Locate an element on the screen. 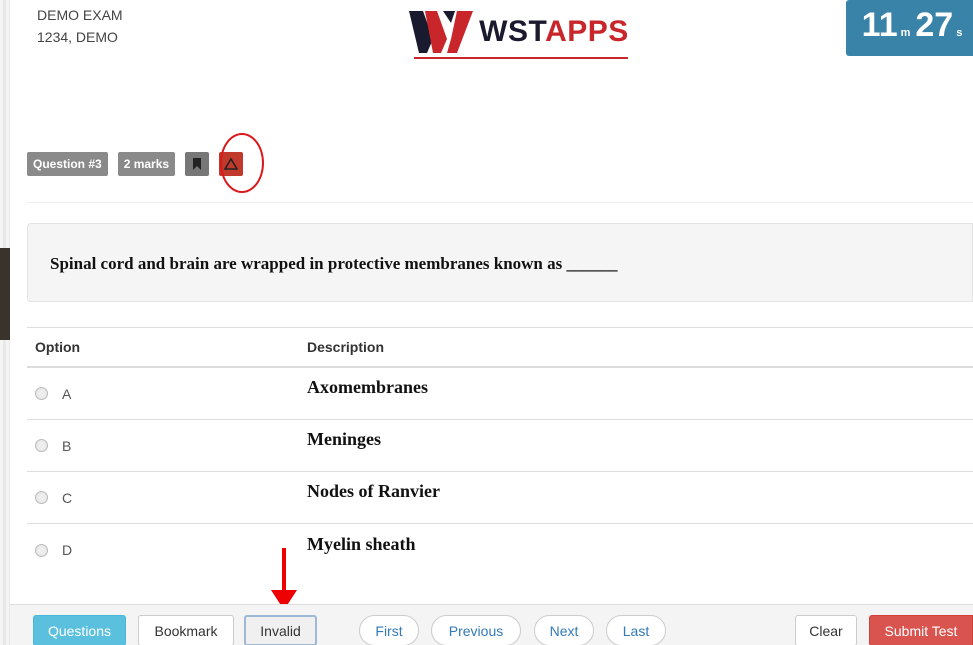  left-dark-strip is located at coordinates (5, 294).